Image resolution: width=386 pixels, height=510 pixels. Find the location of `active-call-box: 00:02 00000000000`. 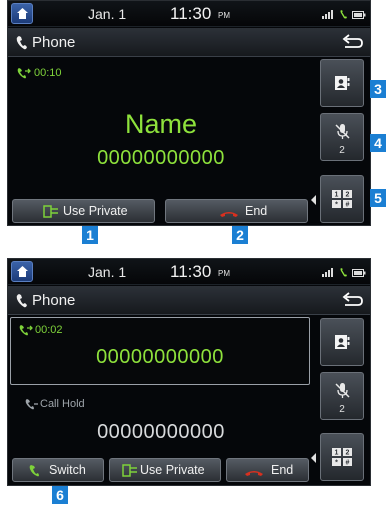

active-call-box: 00:02 00000000000 is located at coordinates (160, 351).